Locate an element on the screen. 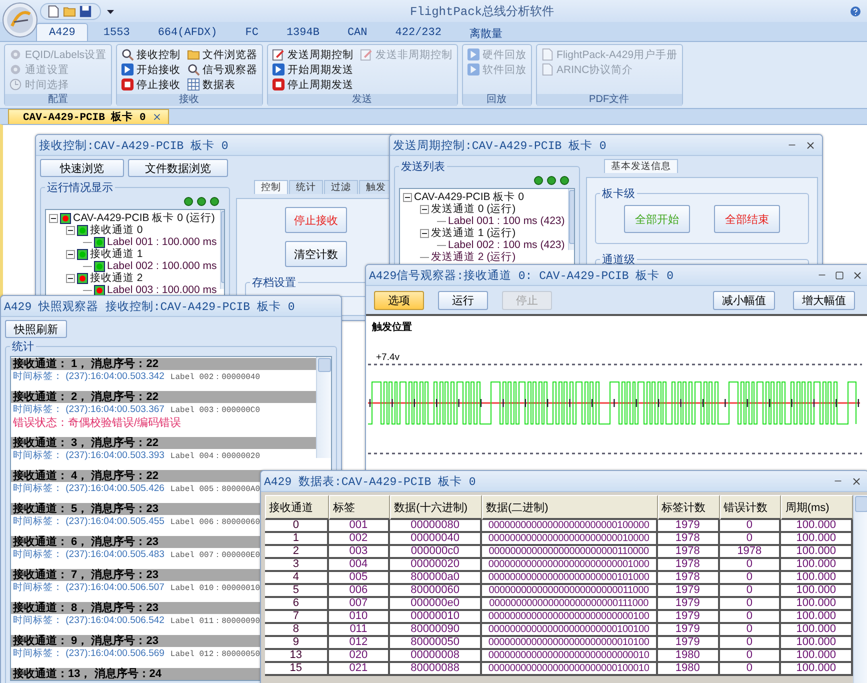  ribbon-tab: 离散量 is located at coordinates (486, 32).